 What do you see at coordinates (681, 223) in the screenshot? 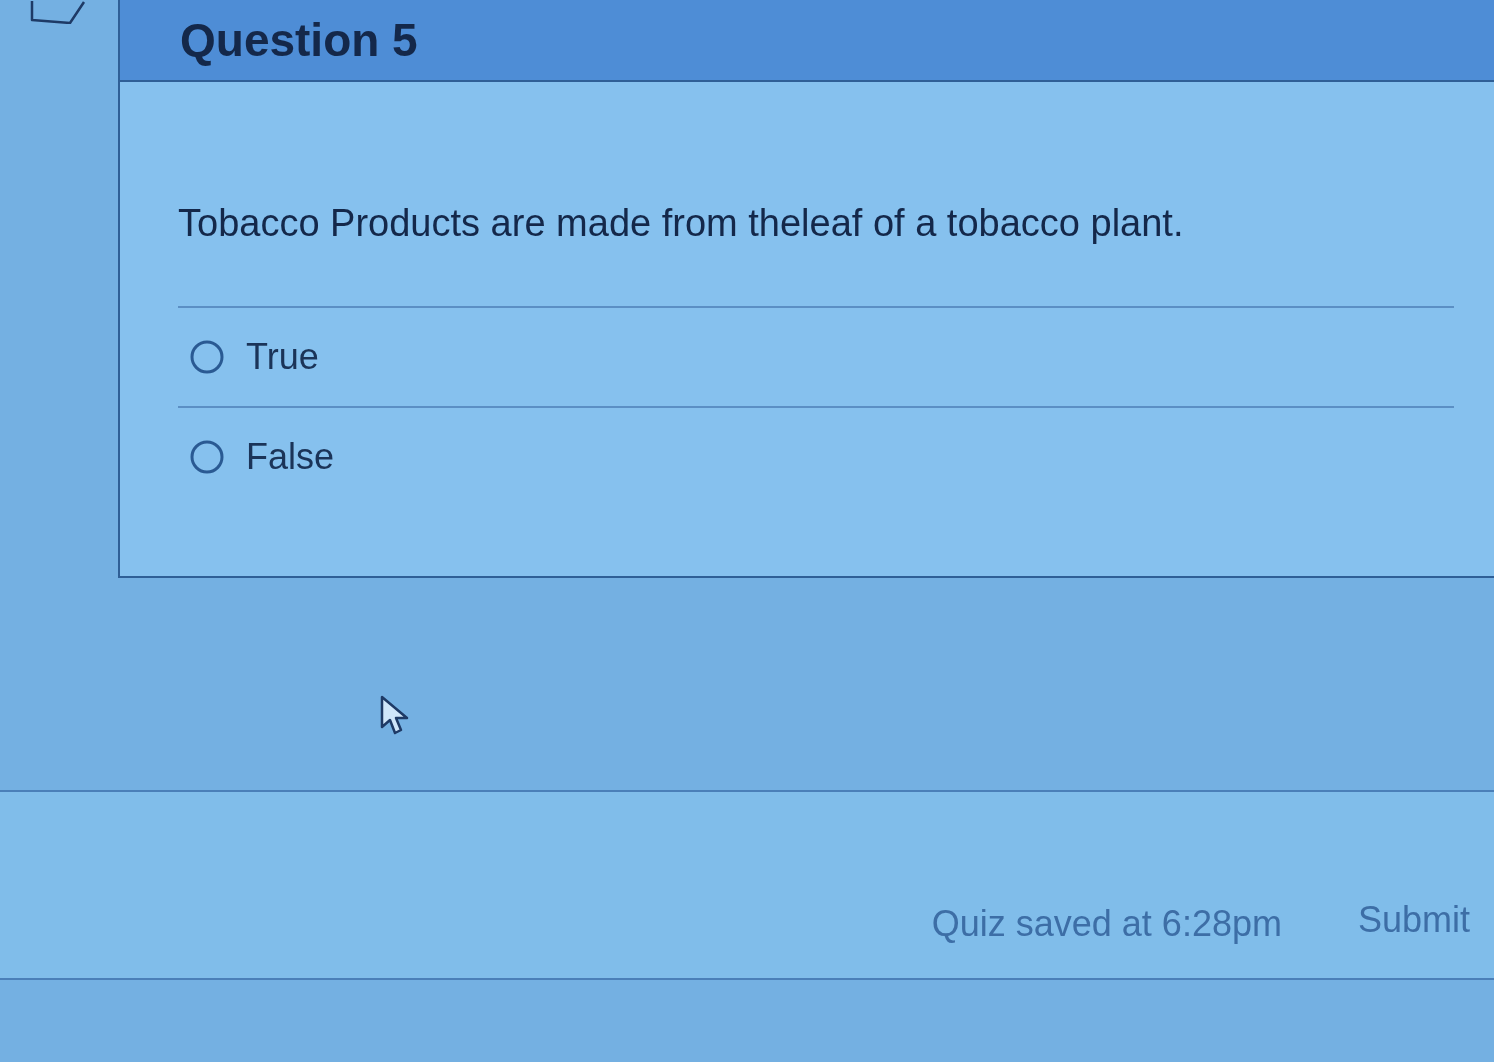
I see `question-text: Tobacco Products are made from theleaf of a tobacco plant.` at bounding box center [681, 223].